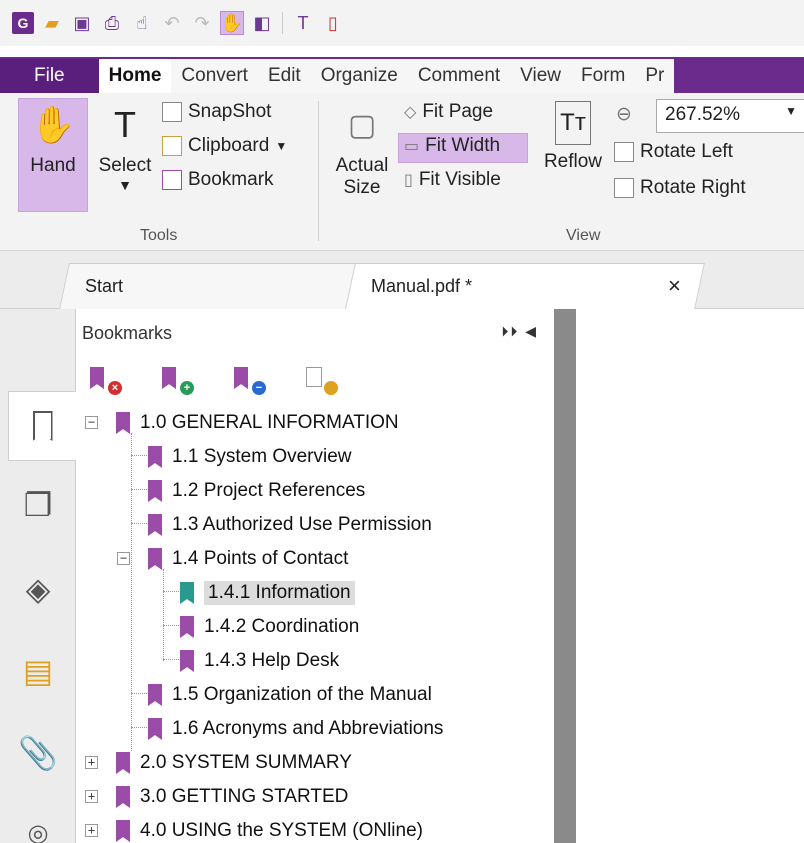  Describe the element at coordinates (135, 76) in the screenshot. I see `tab-home: Home` at that location.